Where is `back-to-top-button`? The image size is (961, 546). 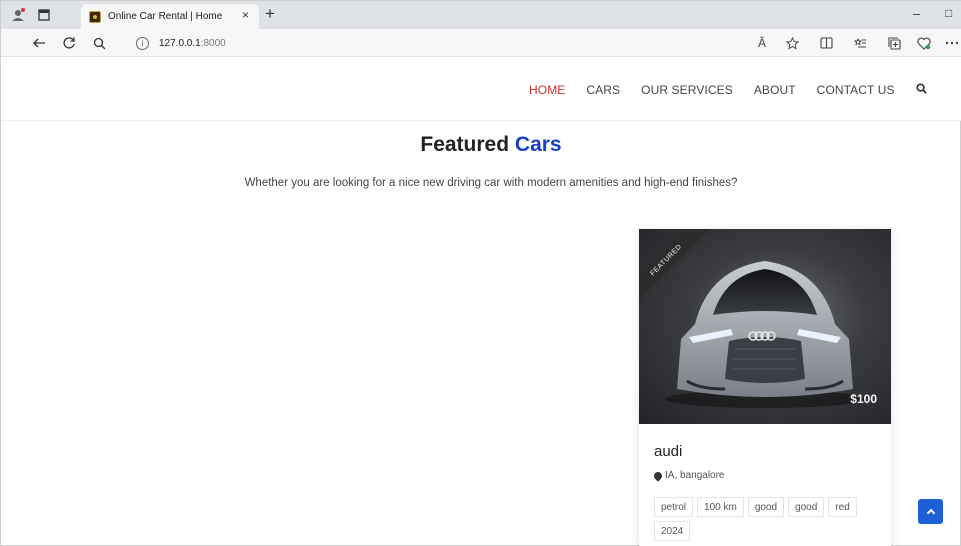
back-to-top-button is located at coordinates (930, 511).